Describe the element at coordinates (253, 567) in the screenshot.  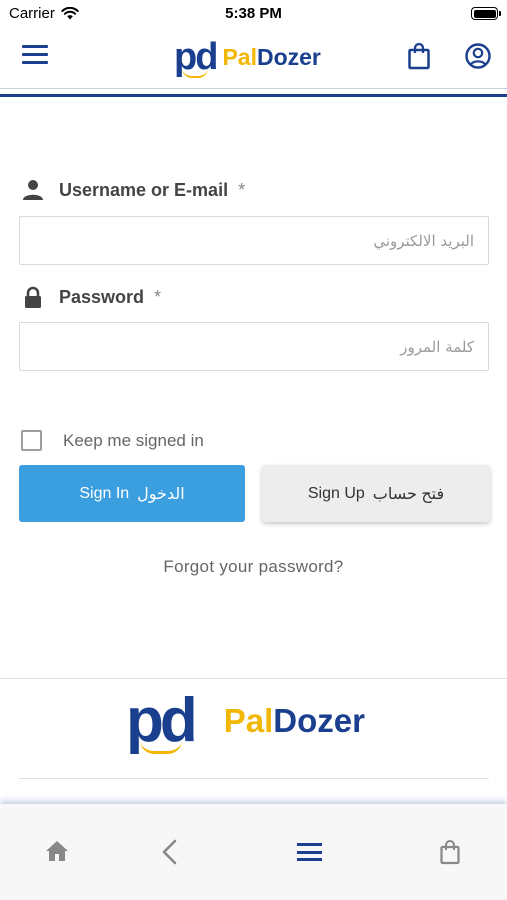
I see `forgot-password-link: Forgot your password?` at that location.